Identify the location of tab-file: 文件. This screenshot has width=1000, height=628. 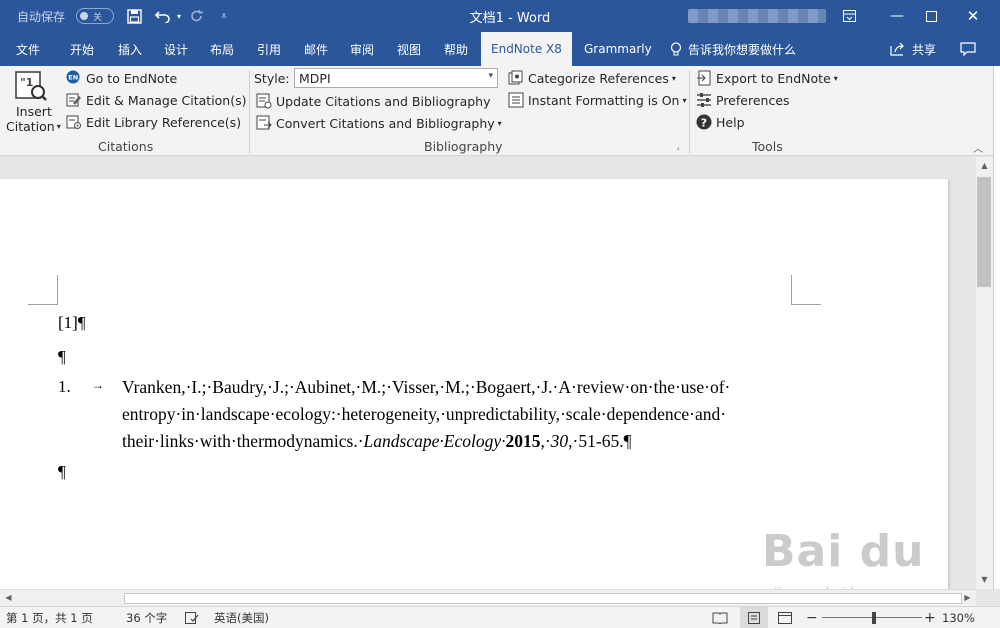
(28, 49).